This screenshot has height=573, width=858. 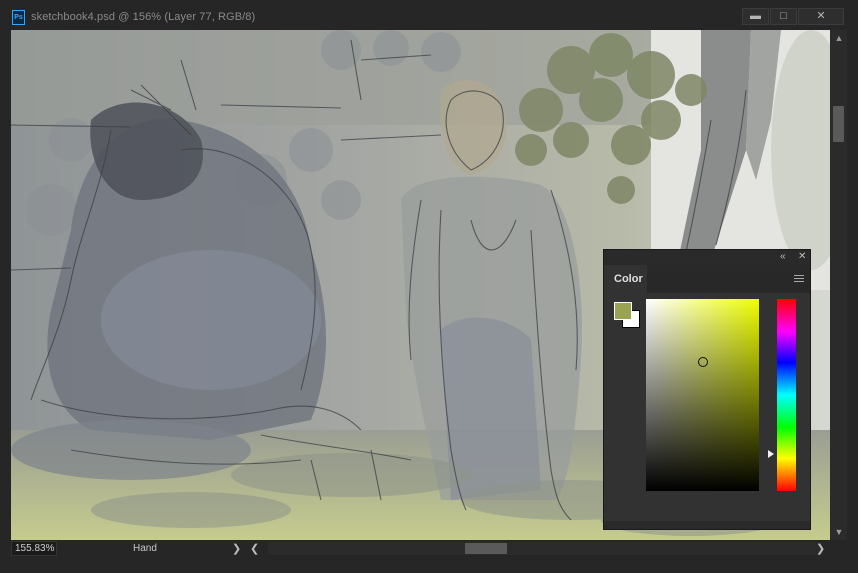 I want to click on status-expand-arrow-icon: ❯, so click(x=236, y=548).